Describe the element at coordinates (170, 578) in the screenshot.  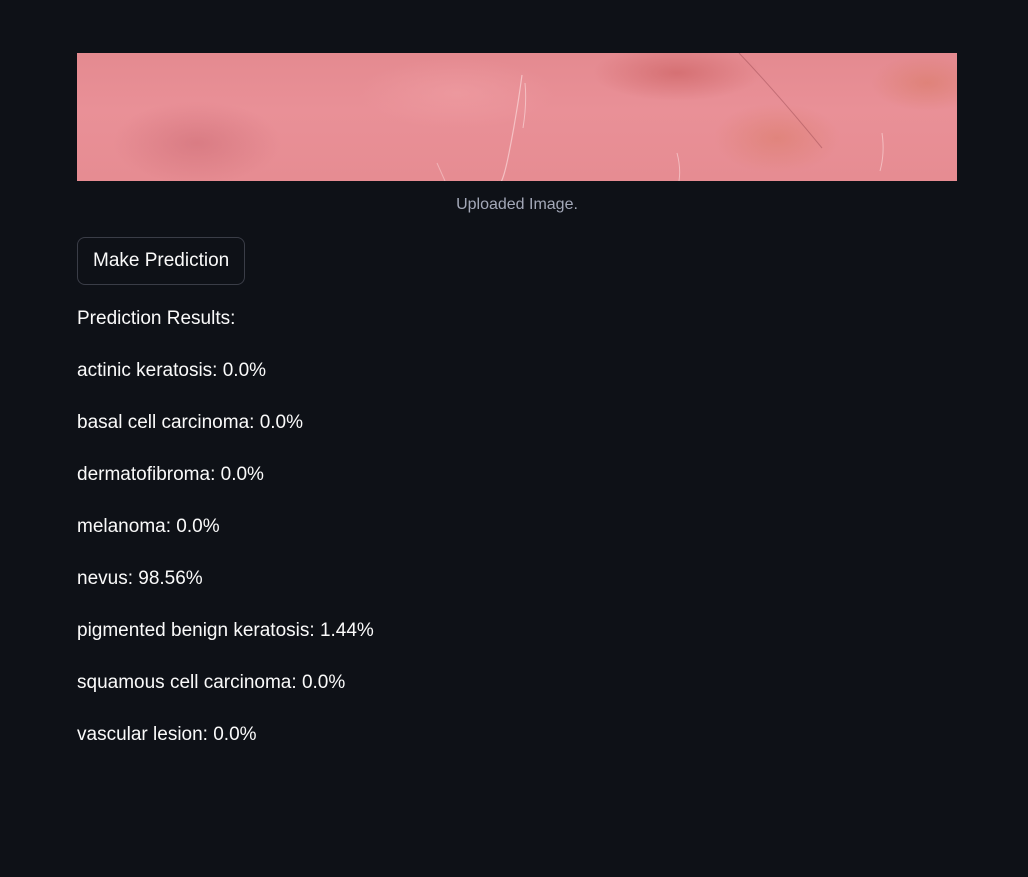
I see `result-value: 98.56%` at that location.